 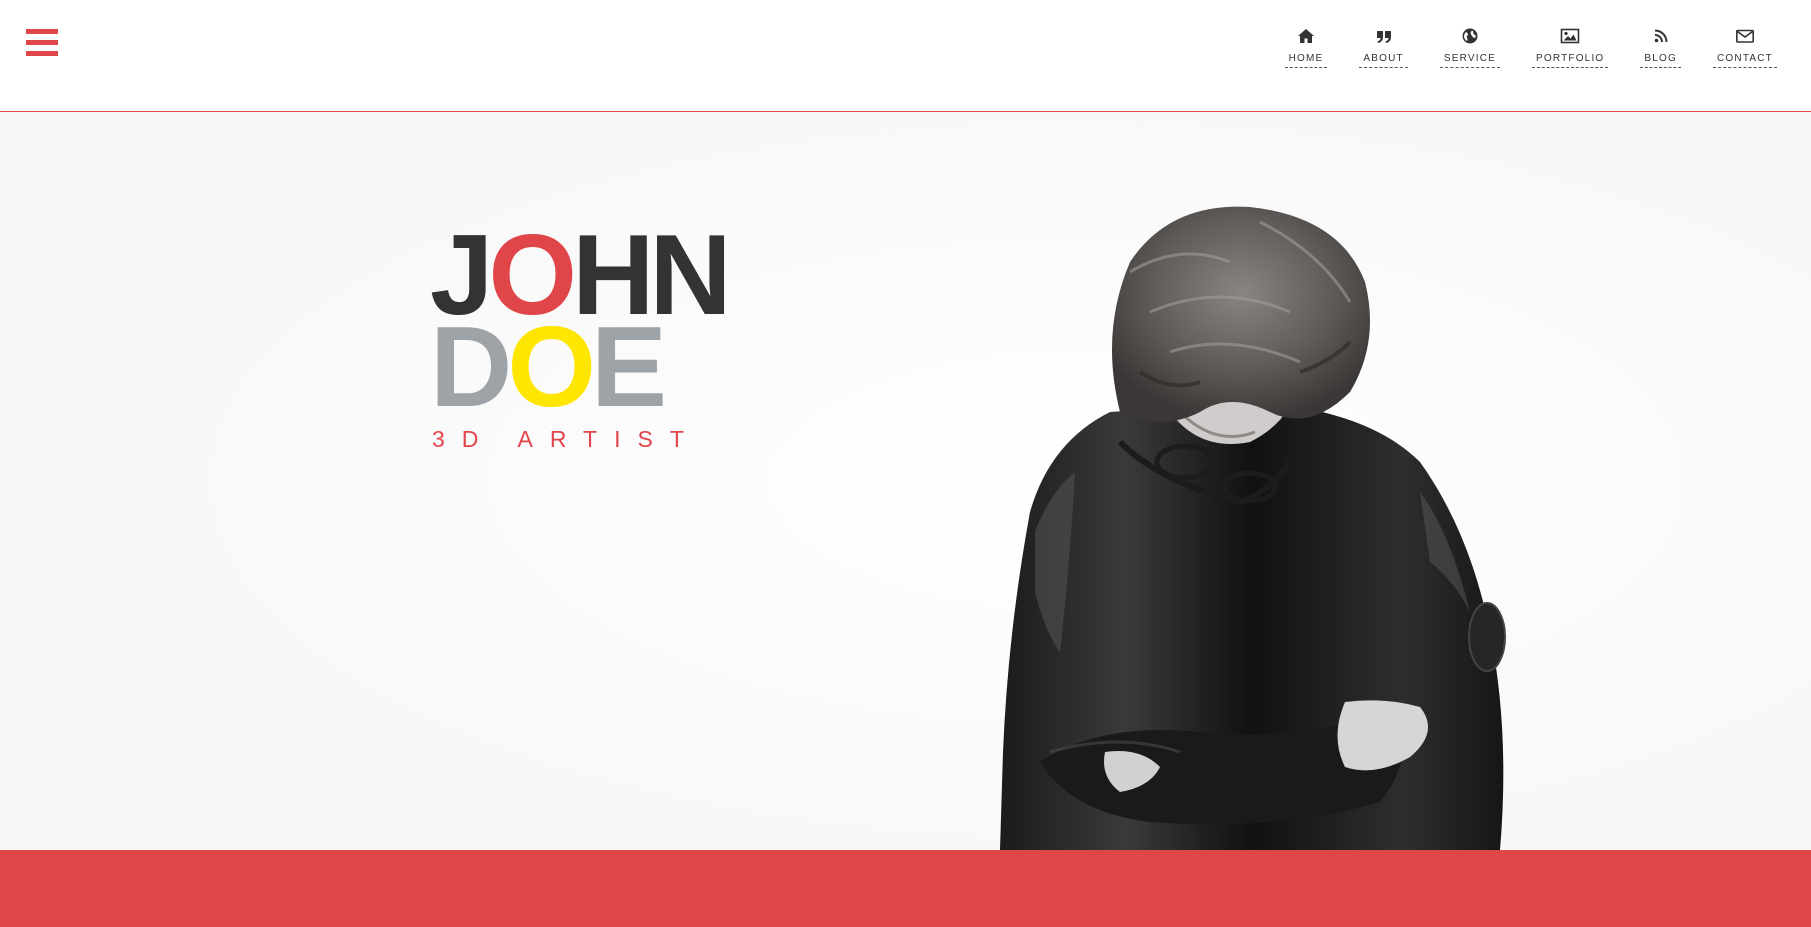 What do you see at coordinates (42, 42) in the screenshot?
I see `hamburger-menu-icon` at bounding box center [42, 42].